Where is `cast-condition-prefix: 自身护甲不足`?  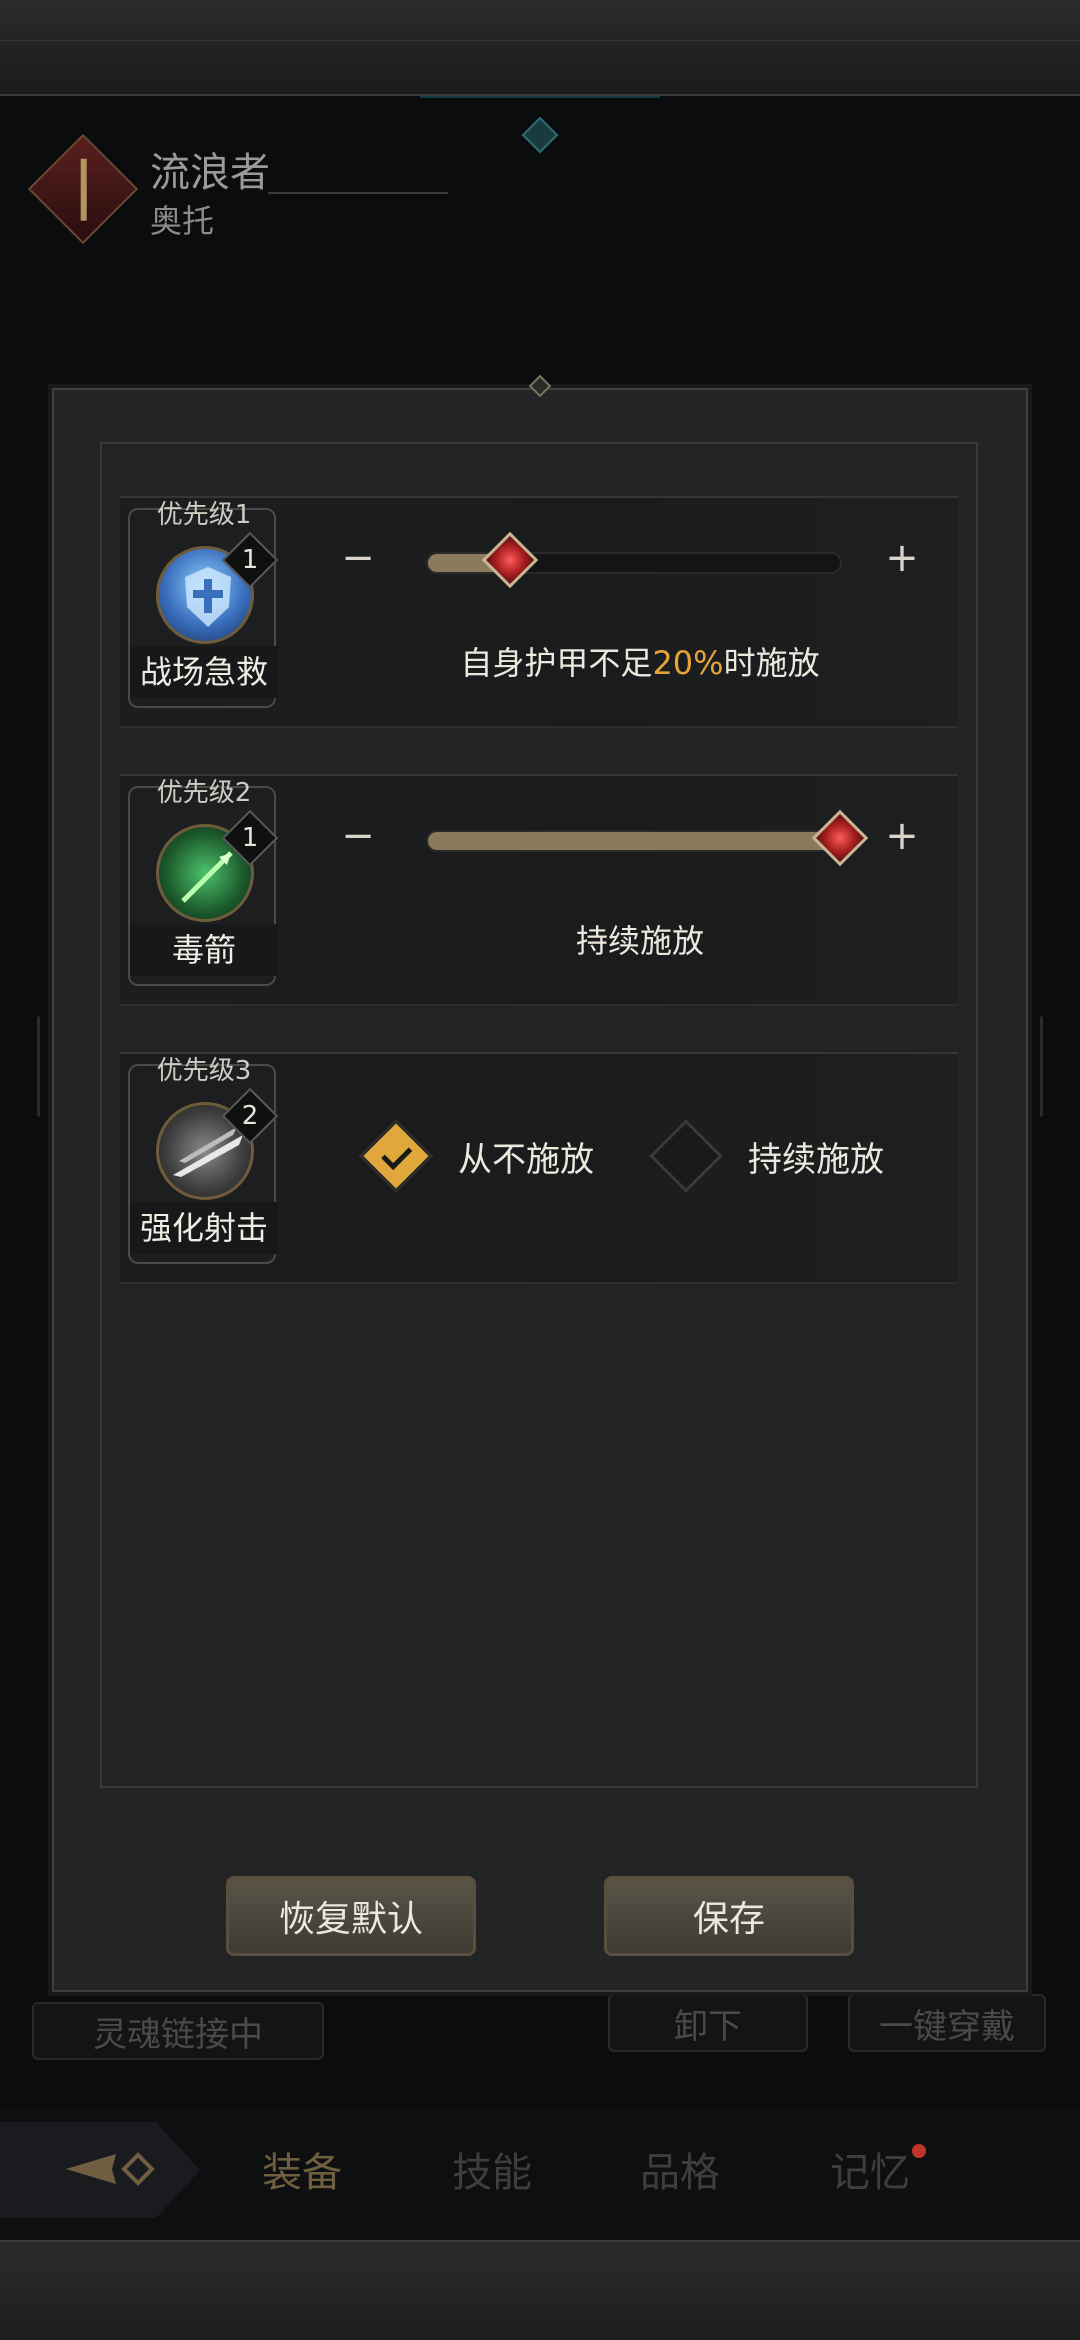
cast-condition-prefix: 自身护甲不足 is located at coordinates (556, 663).